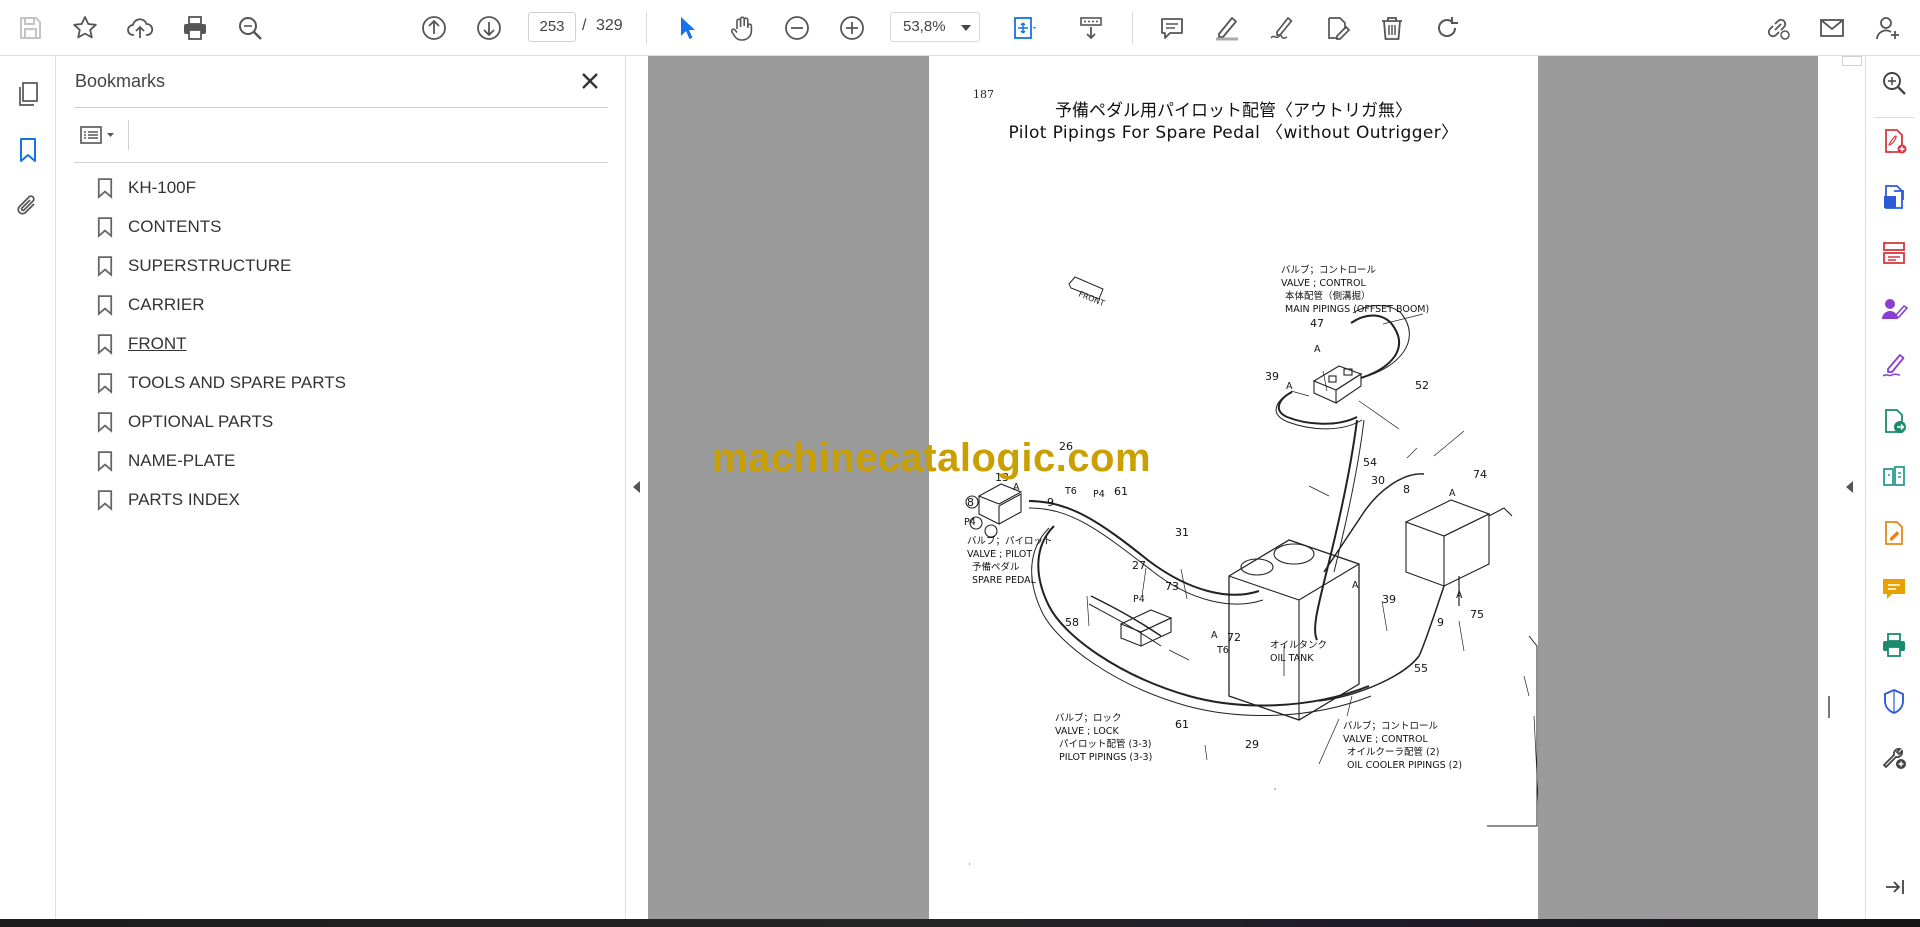  I want to click on rotate-icon, so click(1447, 28).